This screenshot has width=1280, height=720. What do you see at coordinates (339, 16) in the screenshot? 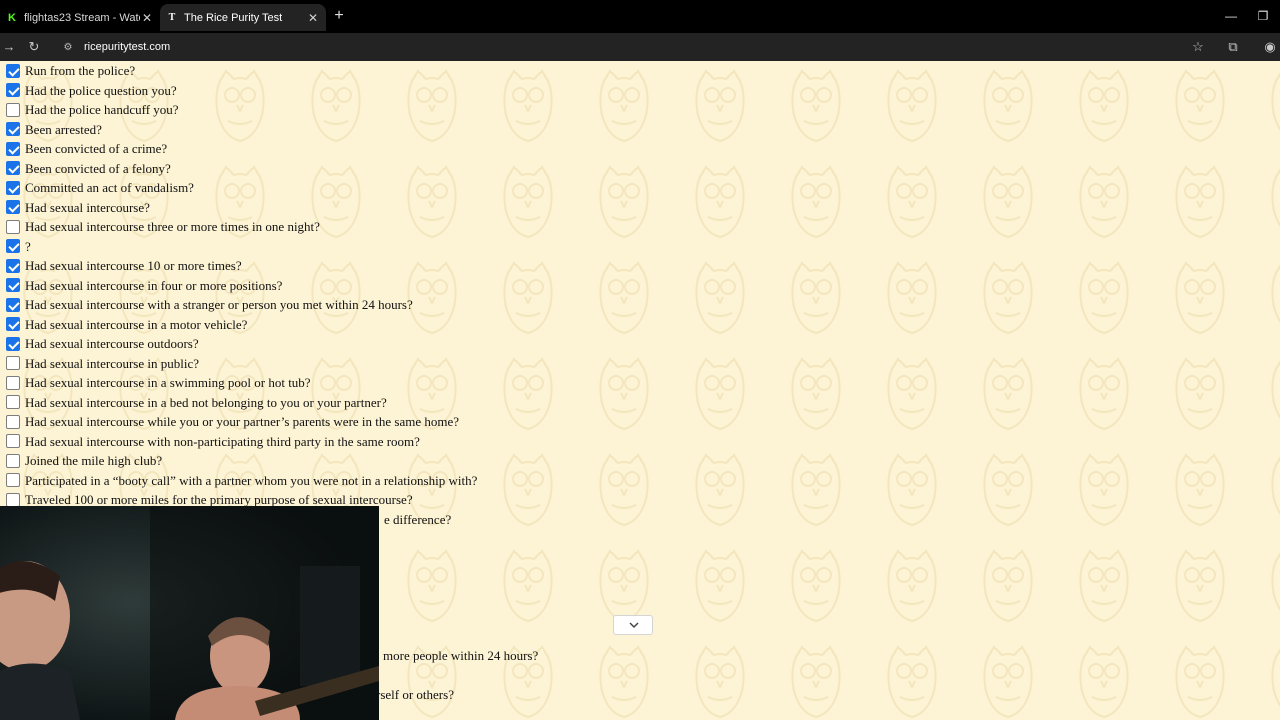
I see `new-tab-icon: +` at bounding box center [339, 16].